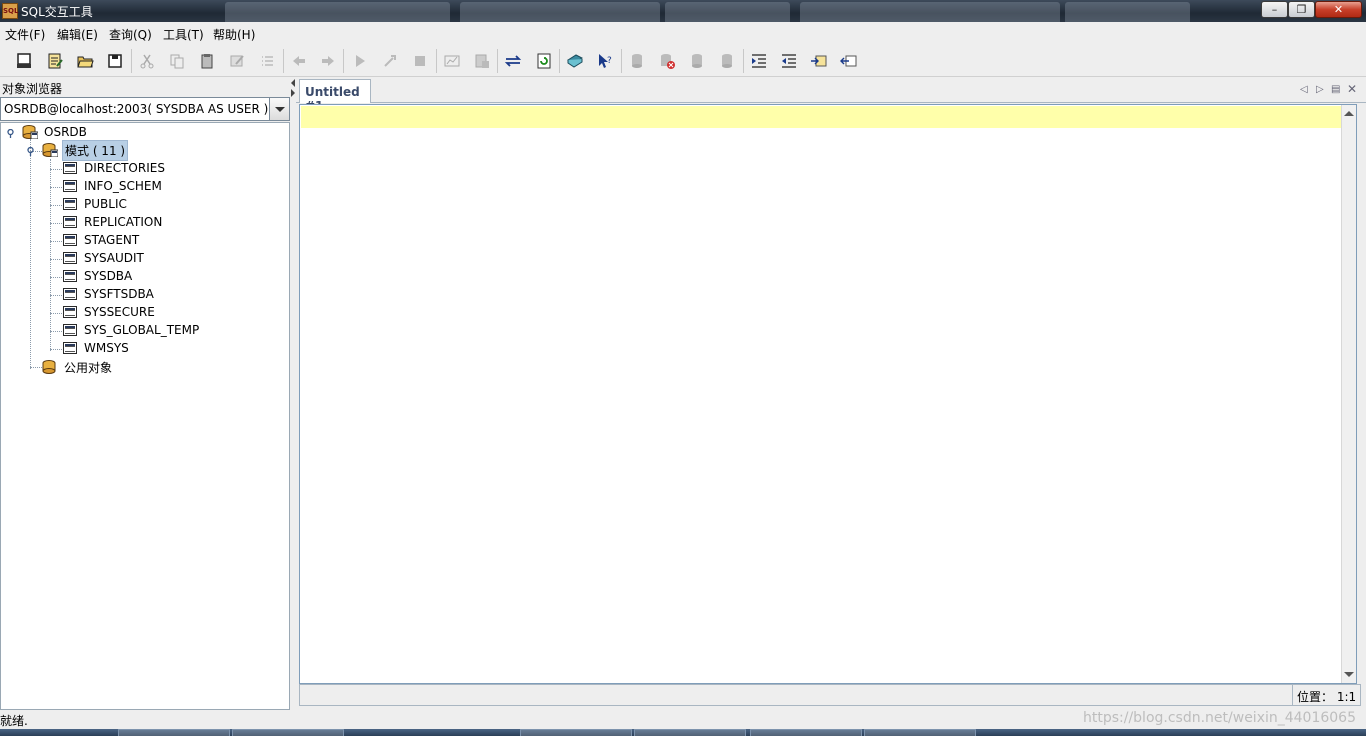  What do you see at coordinates (109, 294) in the screenshot?
I see `tree-item-schema: SYSFTSDBA` at bounding box center [109, 294].